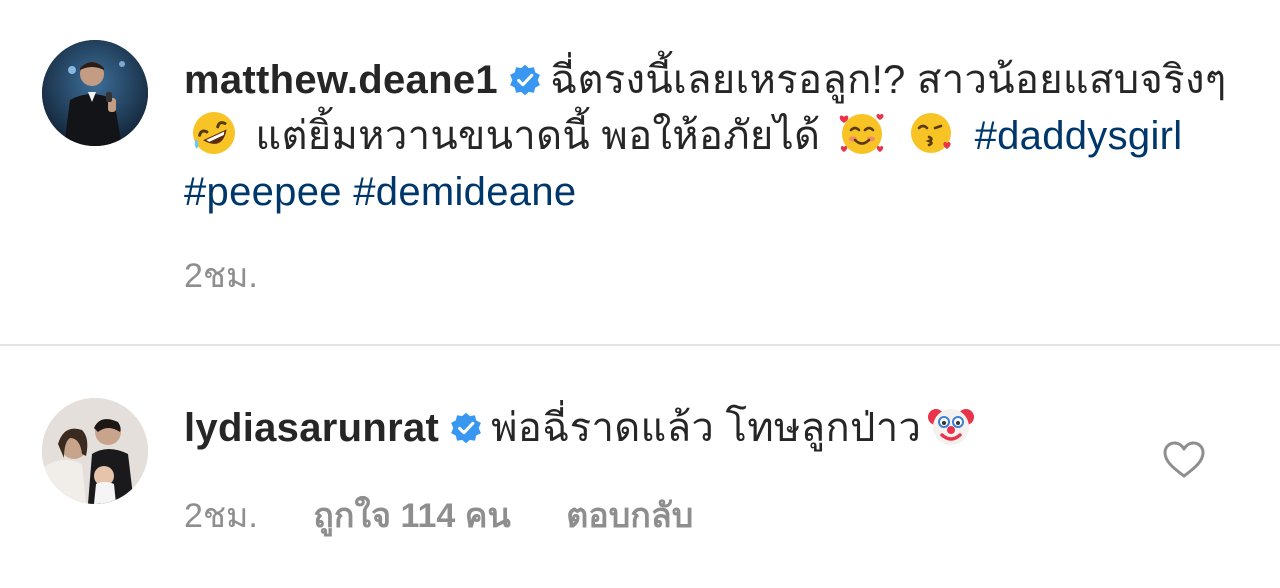 The image size is (1280, 588). What do you see at coordinates (706, 428) in the screenshot?
I see `reply-message: พ่อฉี่ราดแล้ว โทษลูกป่าว` at bounding box center [706, 428].